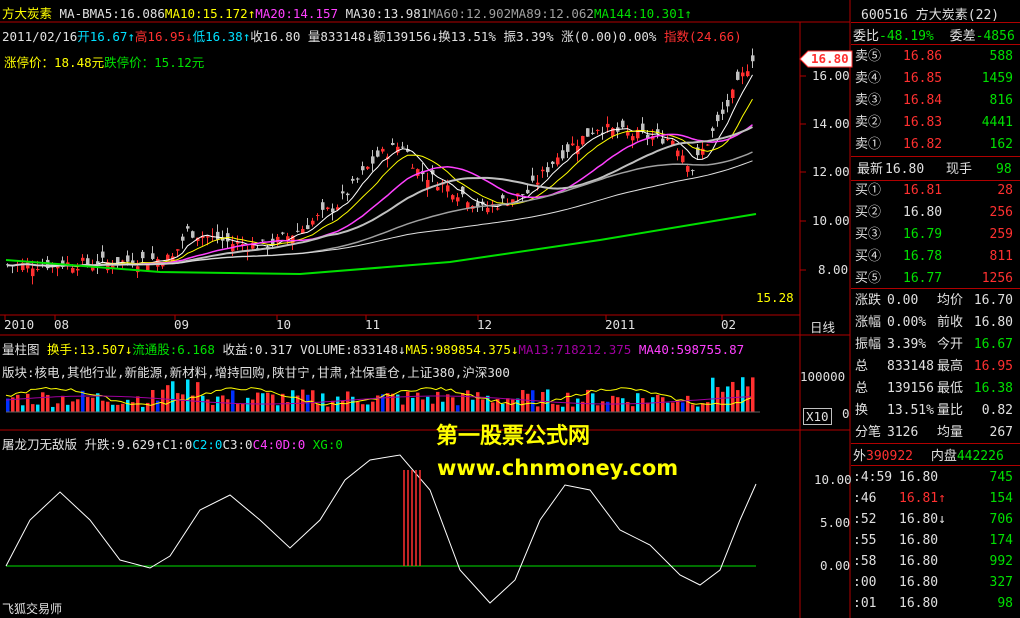 This screenshot has height=618, width=1020. What do you see at coordinates (1001, 540) in the screenshot?
I see `tick-volume: 174` at bounding box center [1001, 540].